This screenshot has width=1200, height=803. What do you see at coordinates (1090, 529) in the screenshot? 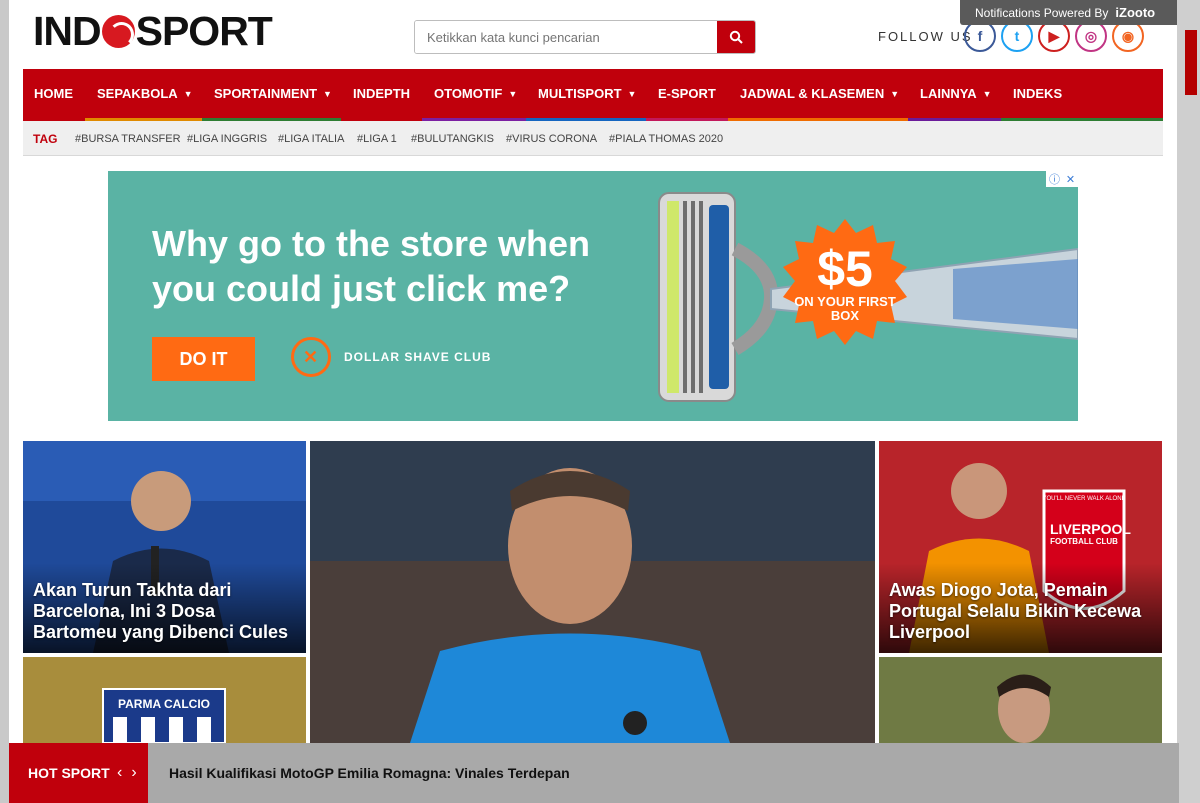
I see `liverpool-crest-name: LIVERPOOL` at bounding box center [1090, 529].